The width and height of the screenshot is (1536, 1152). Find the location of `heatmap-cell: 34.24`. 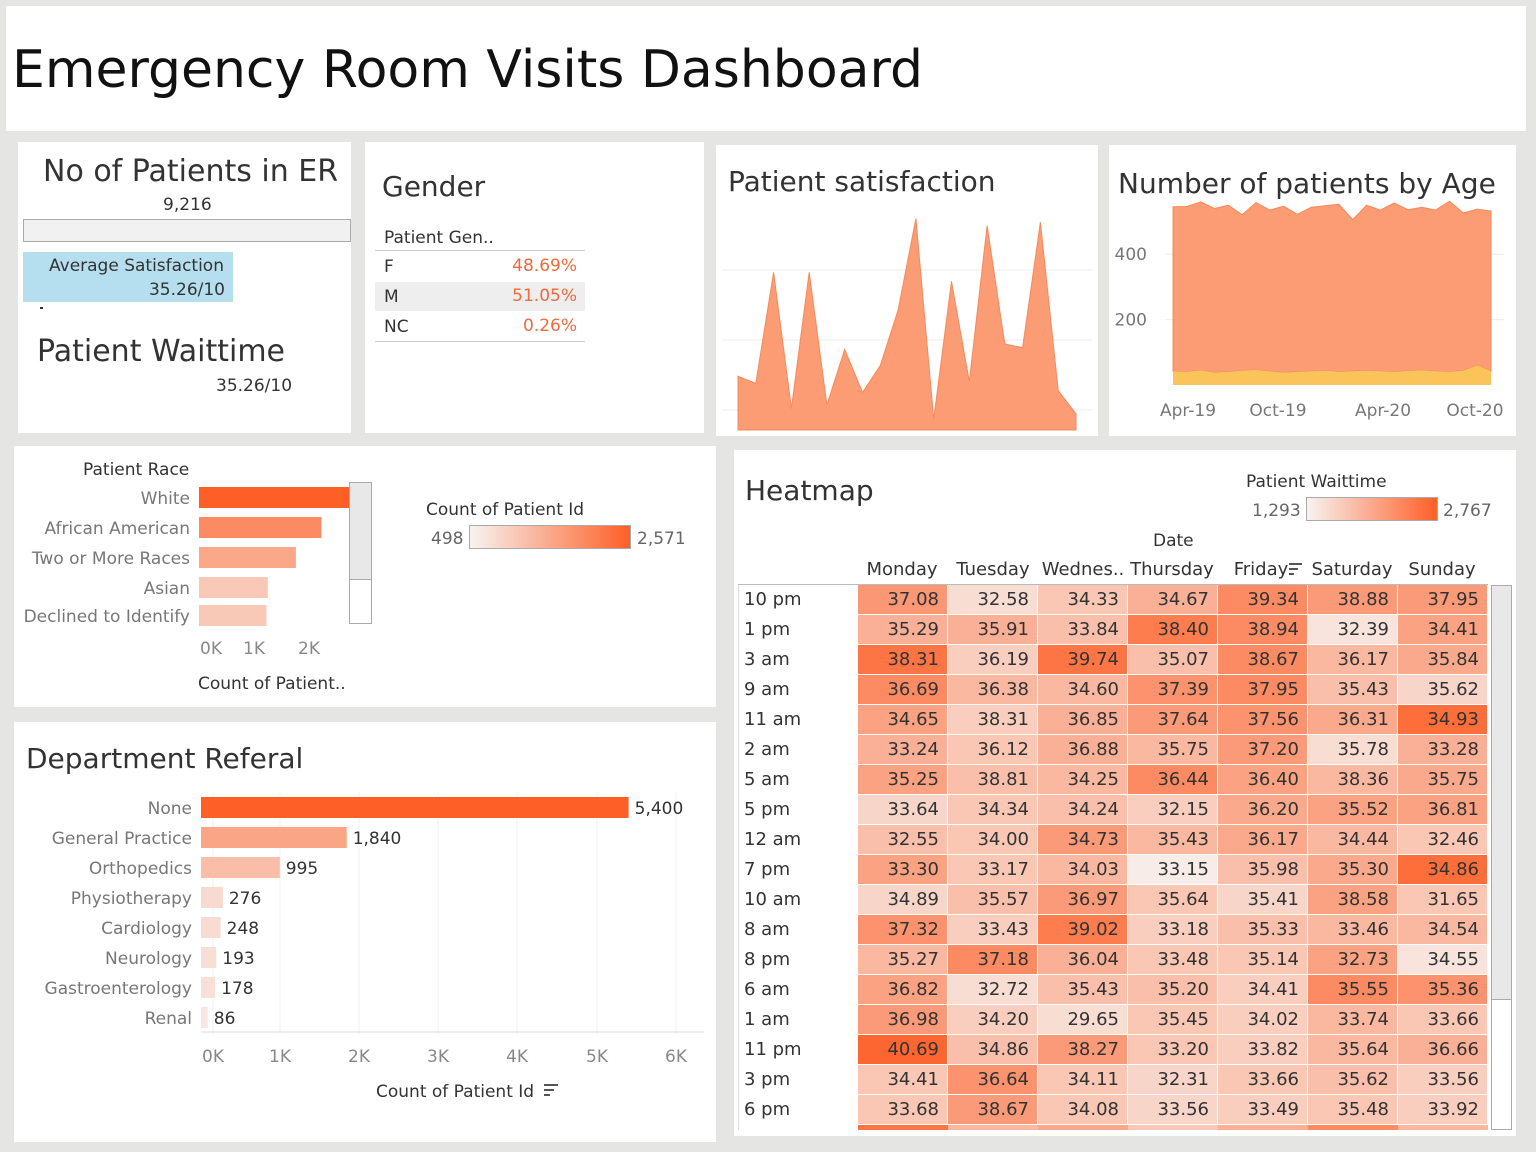

heatmap-cell: 34.24 is located at coordinates (1083, 810).